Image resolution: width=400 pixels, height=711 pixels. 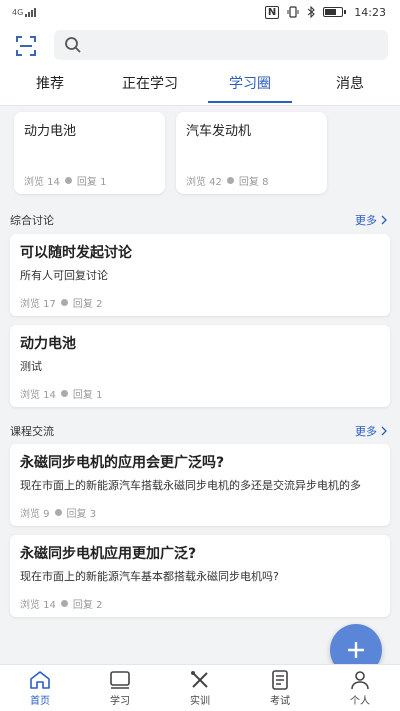 I want to click on nav-exam: 考试, so click(x=280, y=688).